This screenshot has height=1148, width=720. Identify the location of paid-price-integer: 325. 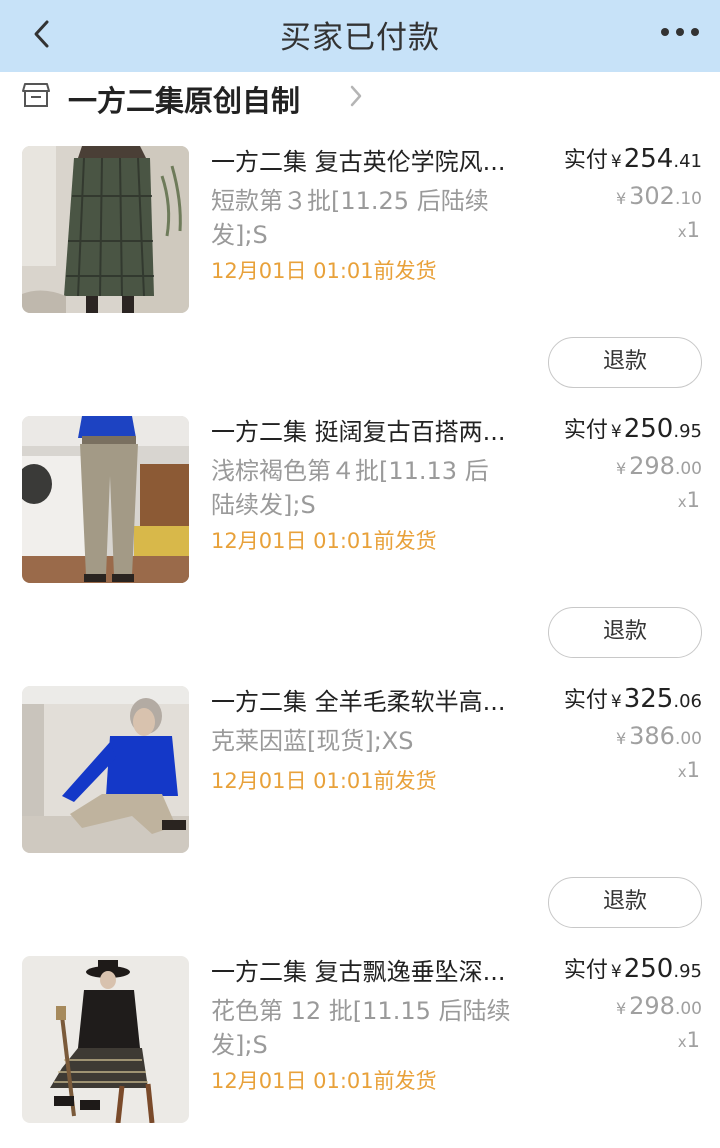
(648, 699).